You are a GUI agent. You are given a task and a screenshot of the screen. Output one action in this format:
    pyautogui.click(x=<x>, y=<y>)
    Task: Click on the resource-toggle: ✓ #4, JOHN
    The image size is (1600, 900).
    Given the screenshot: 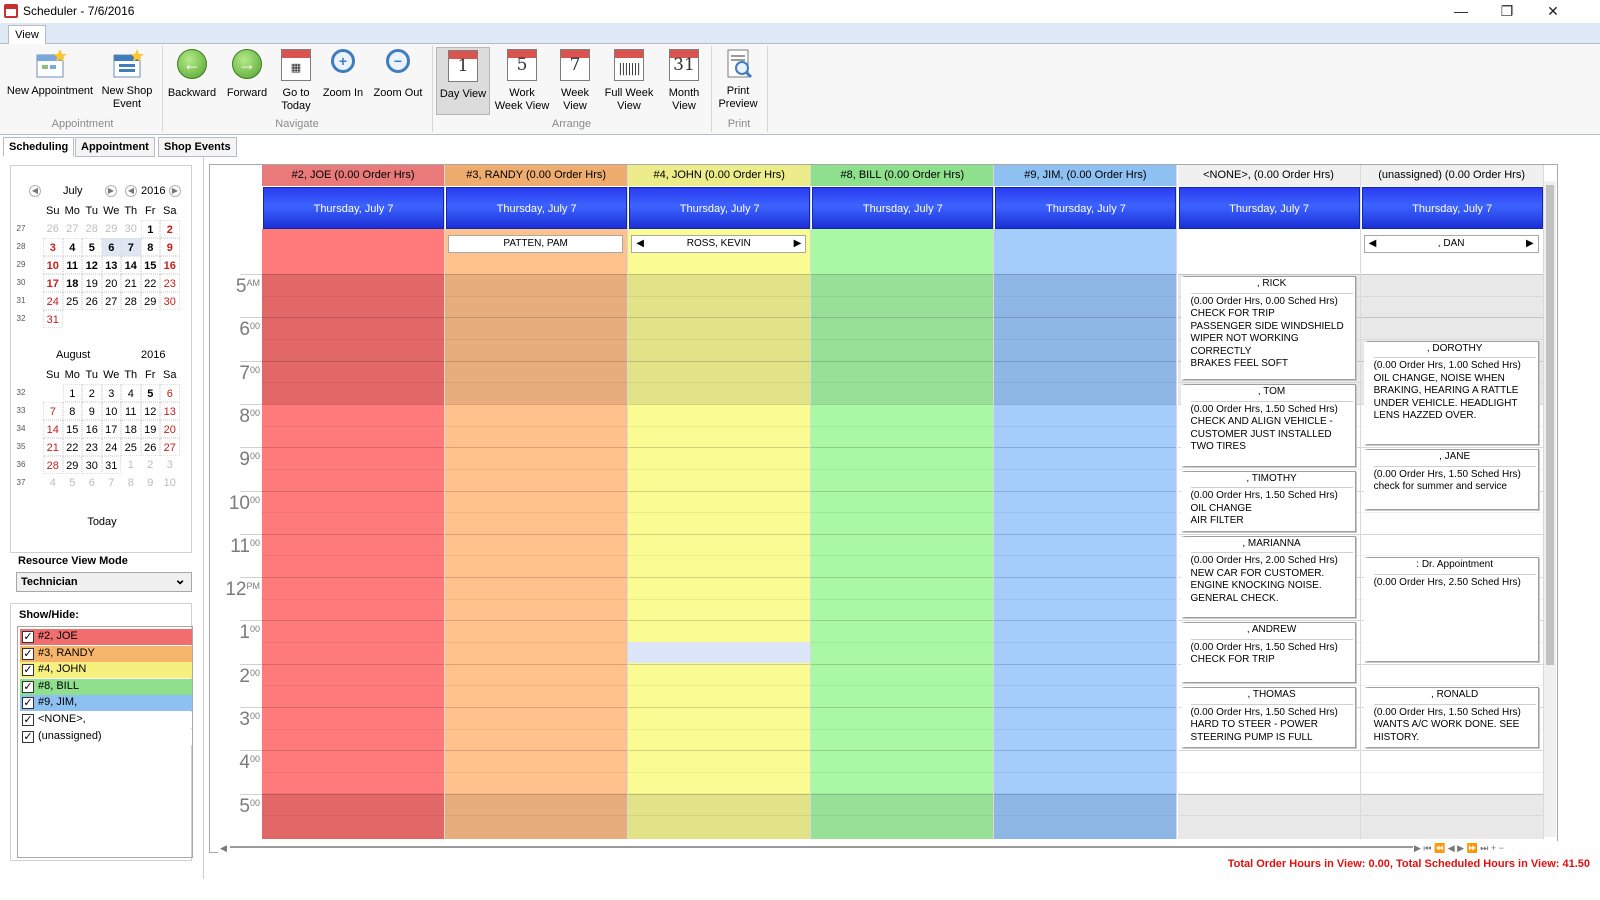 What is the action you would take?
    pyautogui.click(x=106, y=670)
    